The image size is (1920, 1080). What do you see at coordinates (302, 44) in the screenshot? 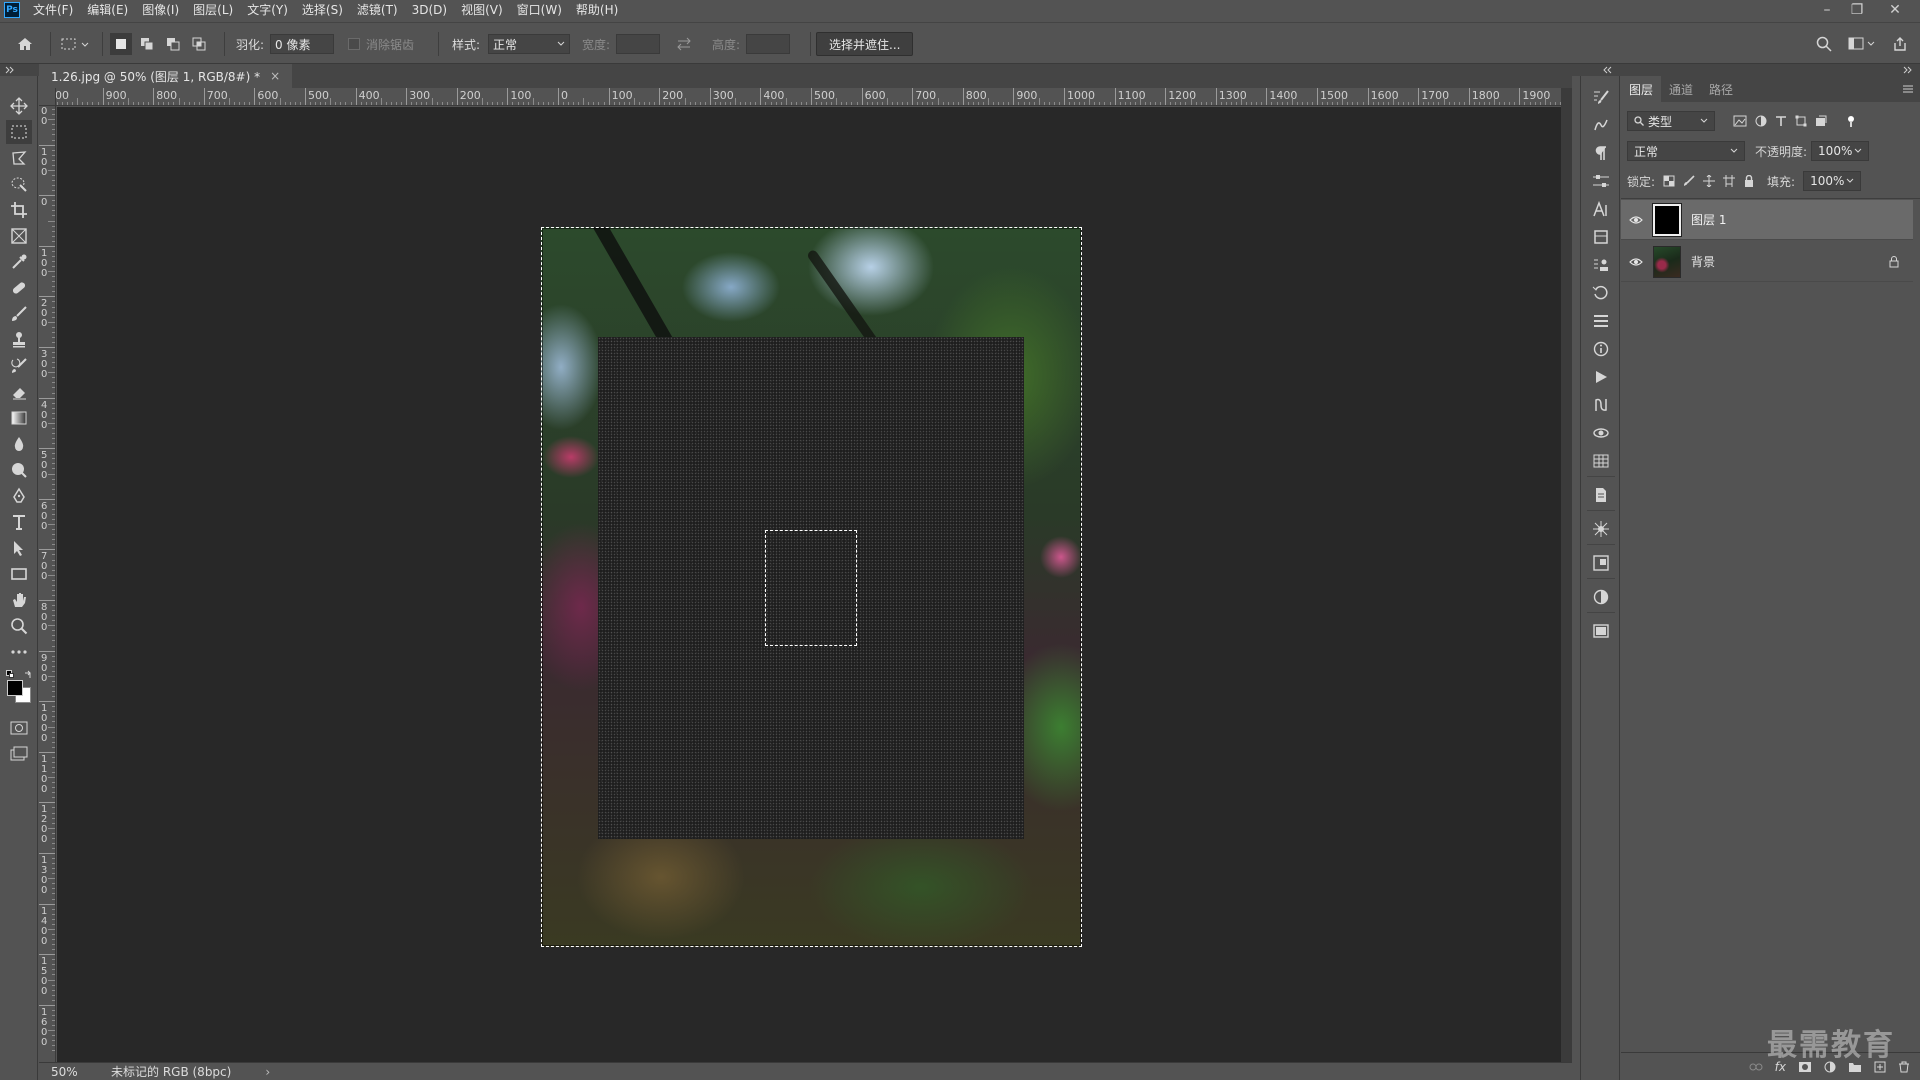
I see `feather-input: 0 像素` at bounding box center [302, 44].